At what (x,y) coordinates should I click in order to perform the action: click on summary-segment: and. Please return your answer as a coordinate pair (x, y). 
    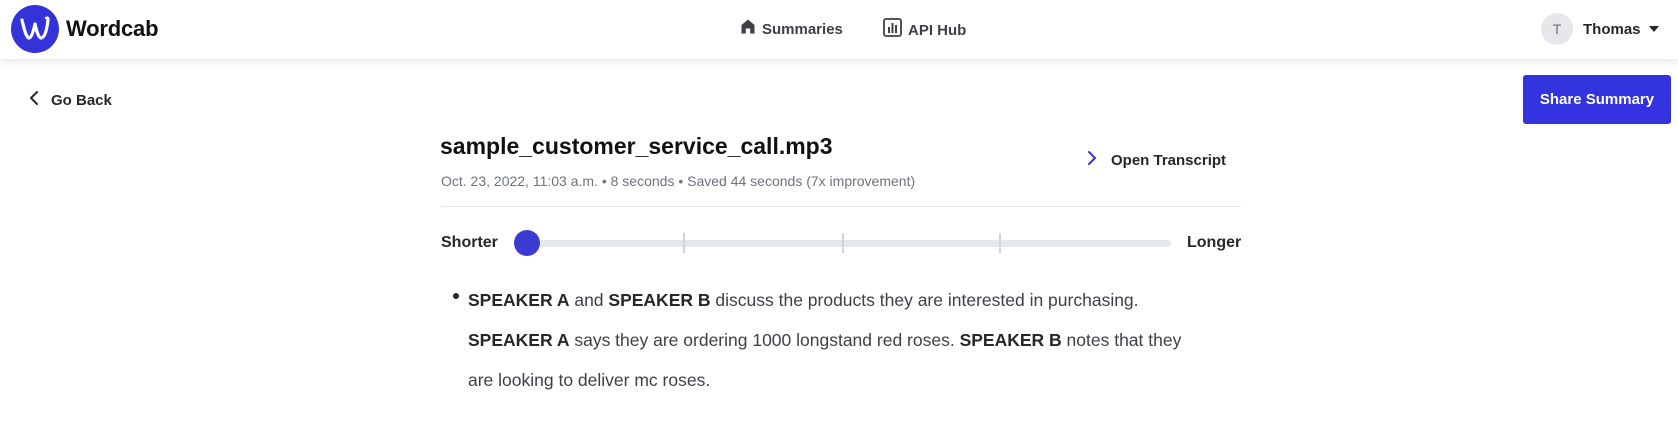
    Looking at the image, I should click on (589, 300).